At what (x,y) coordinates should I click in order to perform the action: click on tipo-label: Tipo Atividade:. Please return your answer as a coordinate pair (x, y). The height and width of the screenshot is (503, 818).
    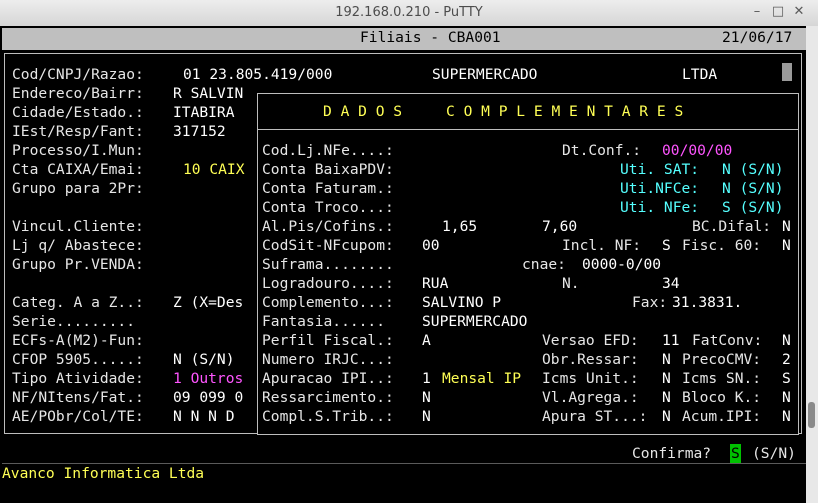
    Looking at the image, I should click on (78, 378).